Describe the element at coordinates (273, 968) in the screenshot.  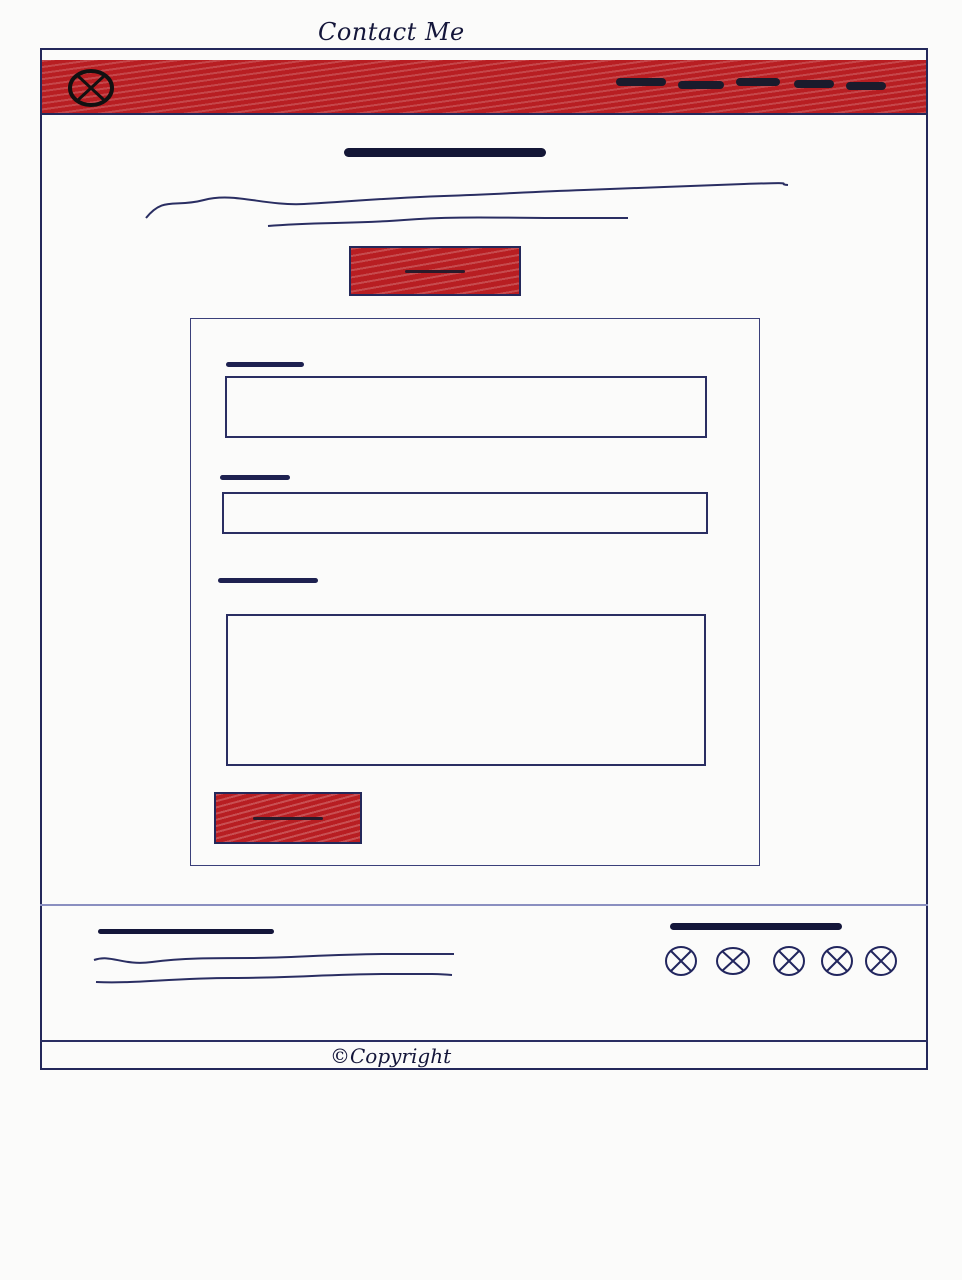
I see `footer-about-text` at that location.